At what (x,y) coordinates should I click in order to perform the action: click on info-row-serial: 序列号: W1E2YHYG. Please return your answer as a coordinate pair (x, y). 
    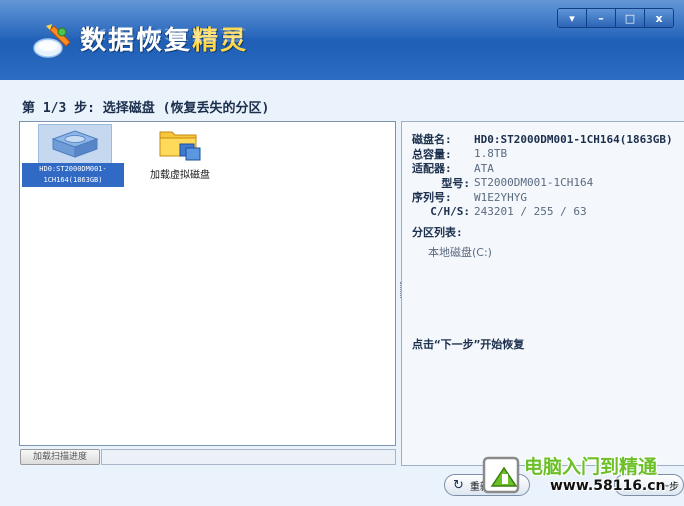
    Looking at the image, I should click on (542, 197).